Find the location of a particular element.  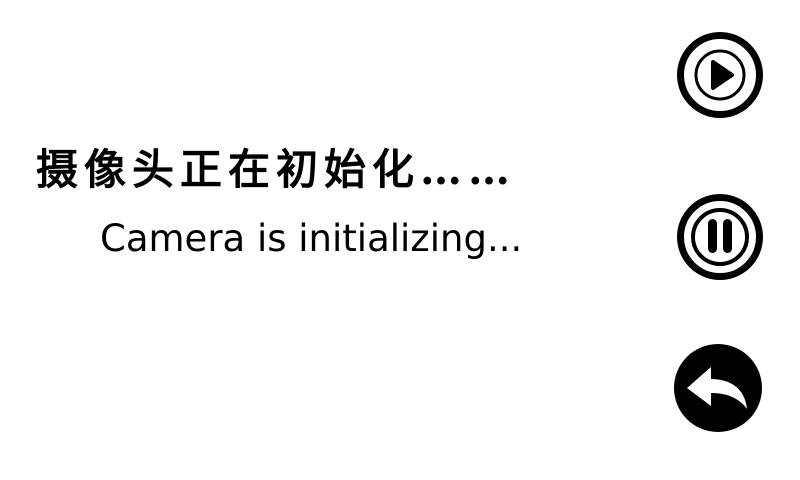

play-button is located at coordinates (720, 75).